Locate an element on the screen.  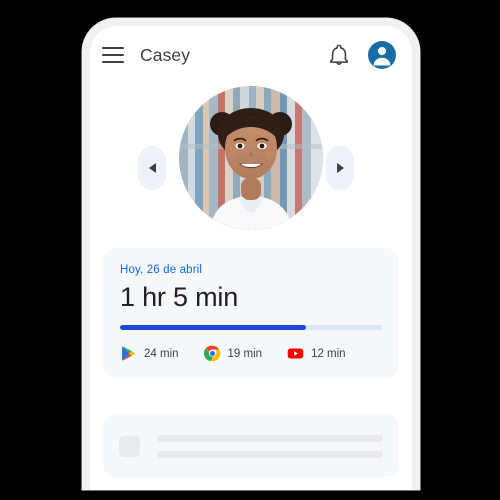
carousel-prev-button is located at coordinates (152, 168).